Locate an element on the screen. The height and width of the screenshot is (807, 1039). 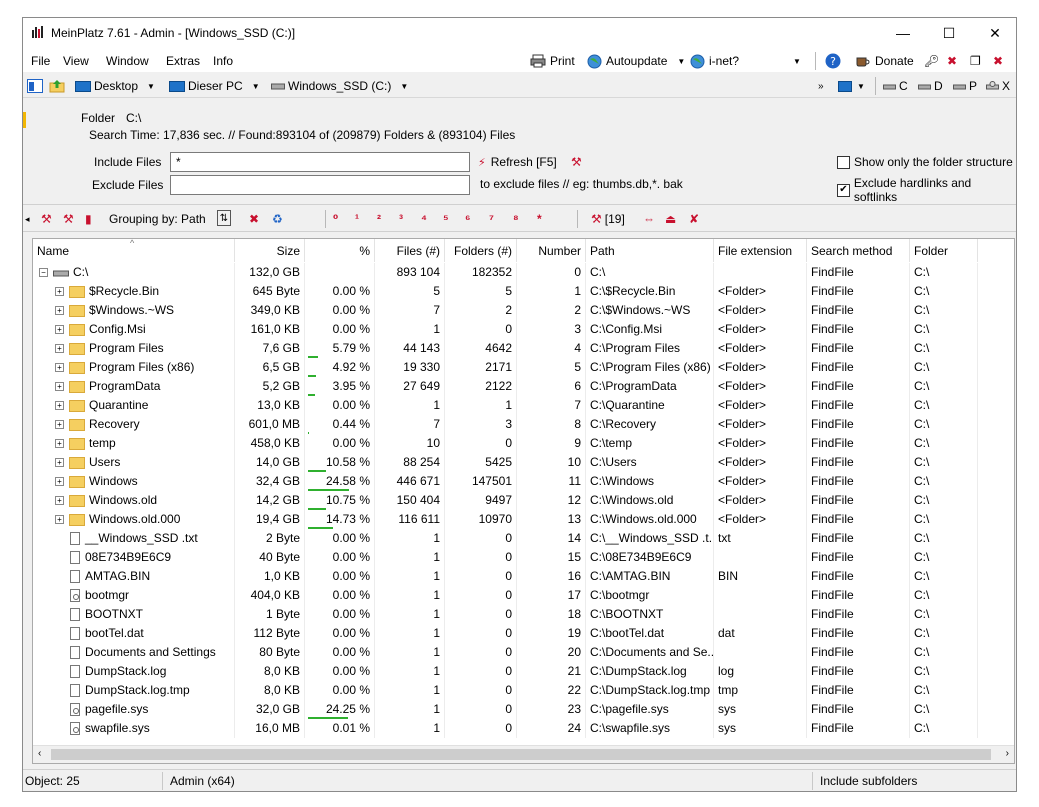
name-cell: − C:\ is located at coordinates (134, 272).